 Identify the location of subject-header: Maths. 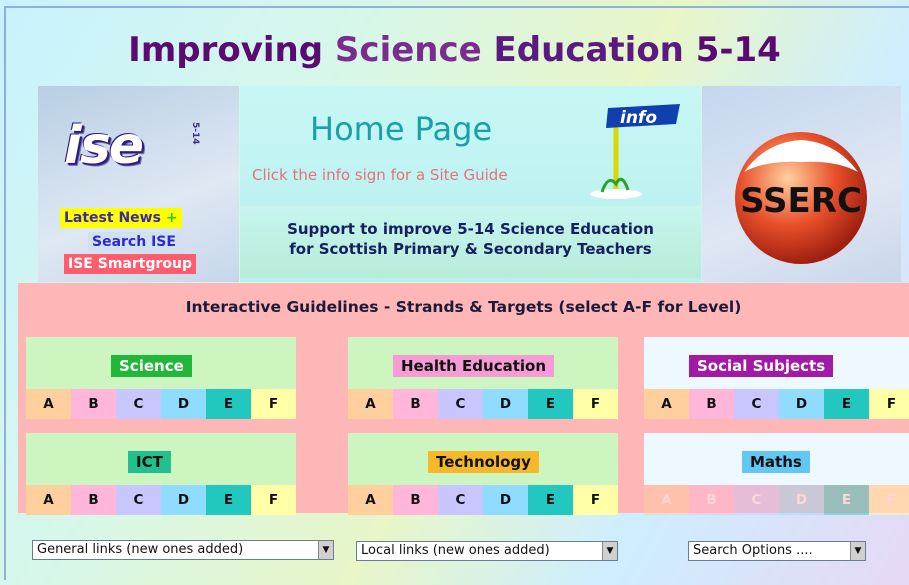
(776, 459).